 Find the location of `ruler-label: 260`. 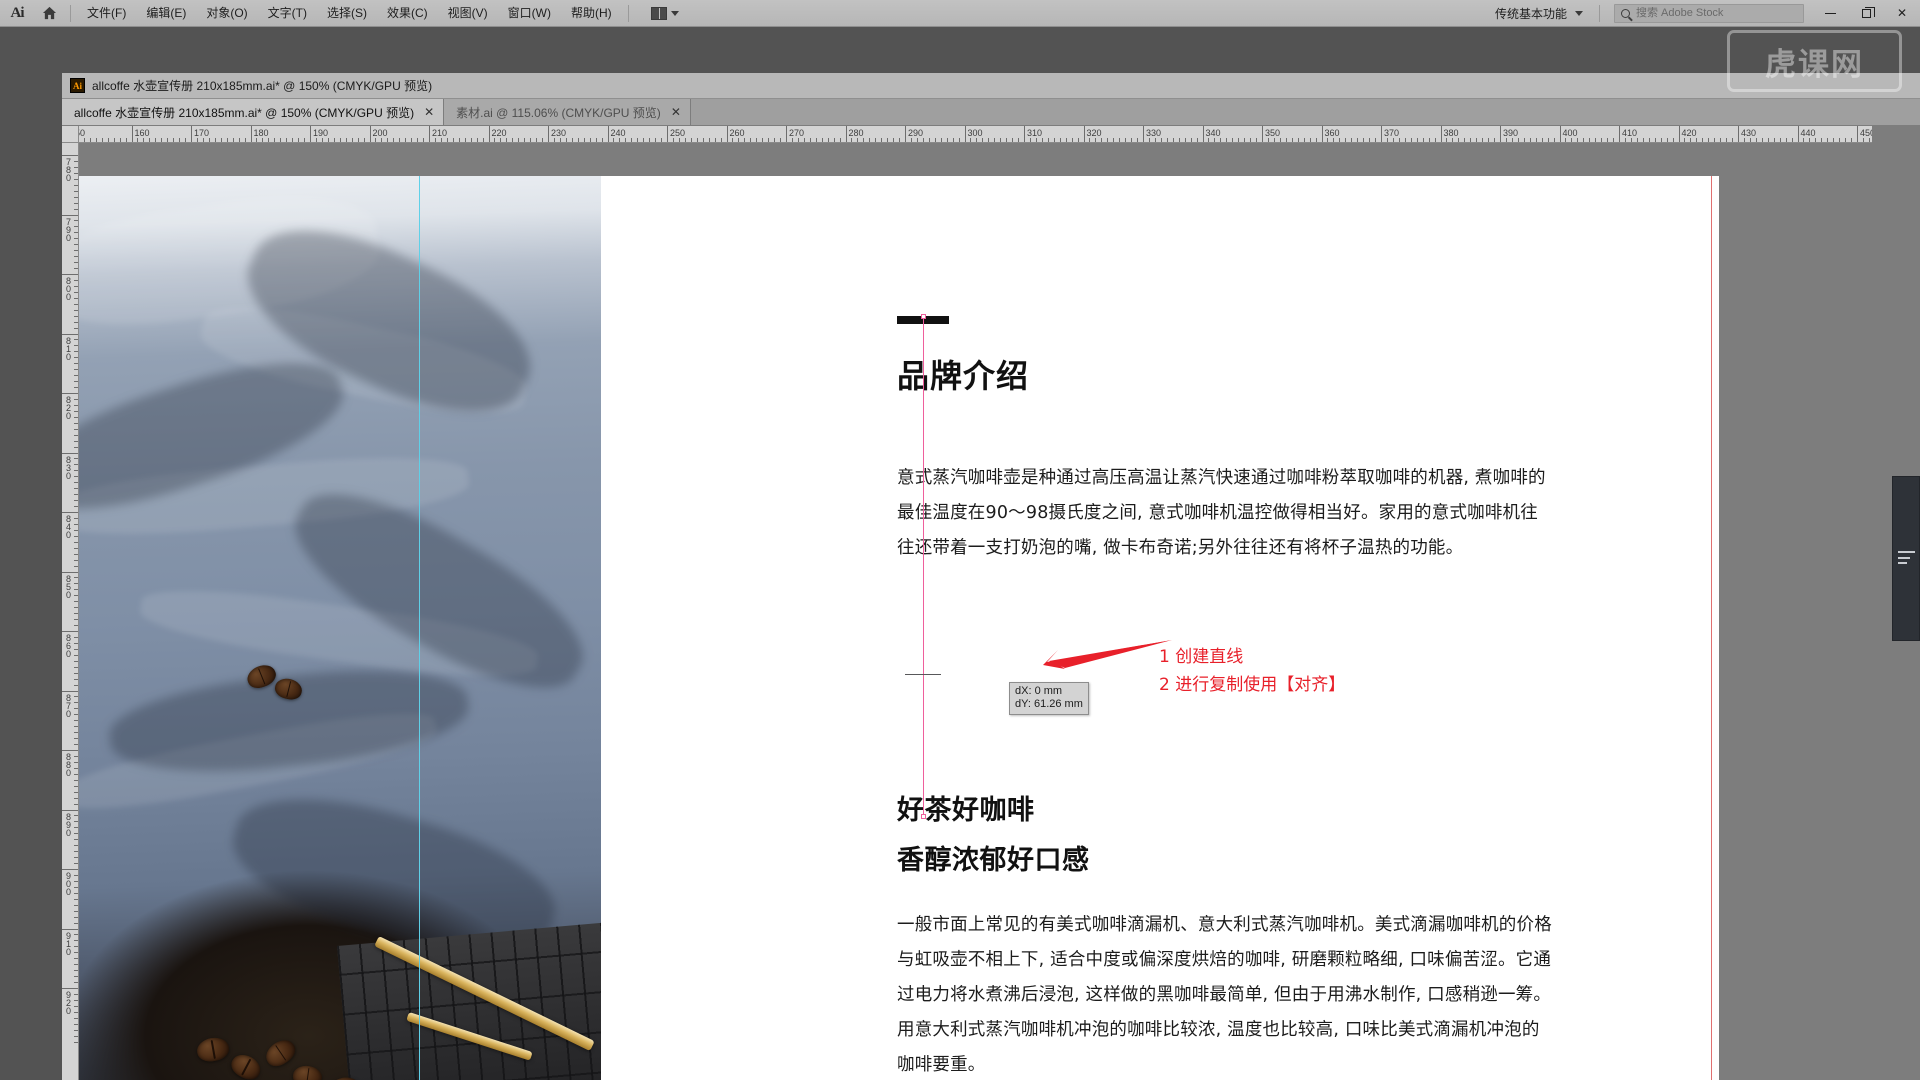

ruler-label: 260 is located at coordinates (737, 133).